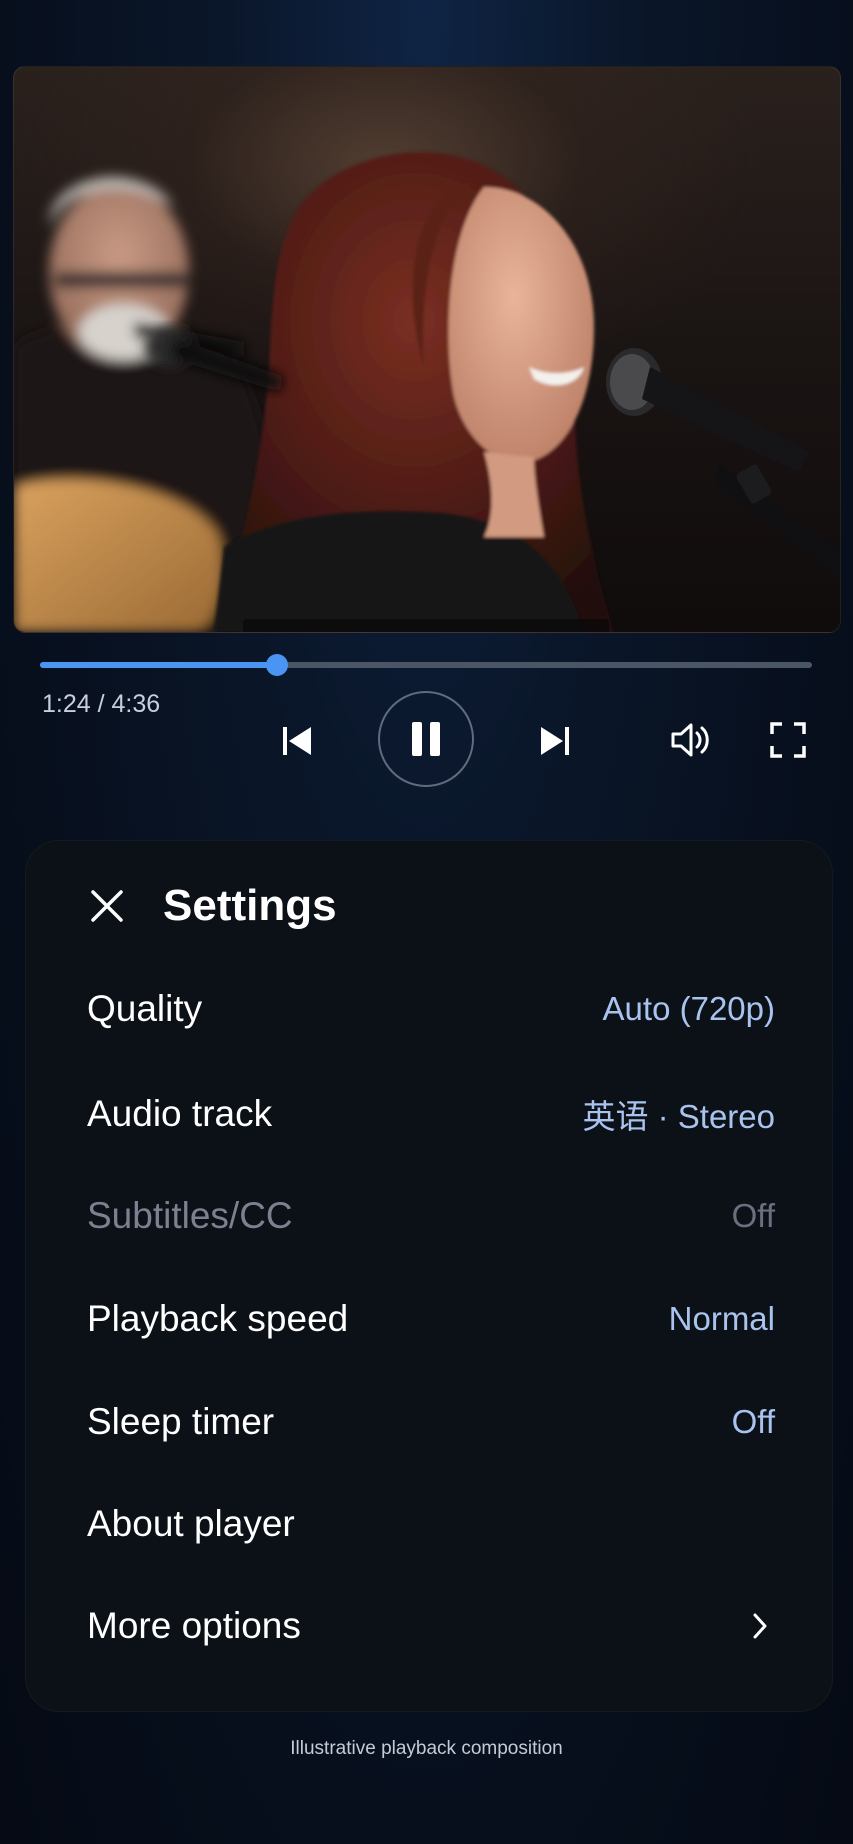  Describe the element at coordinates (426, 1748) in the screenshot. I see `footnote: Illustrative playback composition` at that location.